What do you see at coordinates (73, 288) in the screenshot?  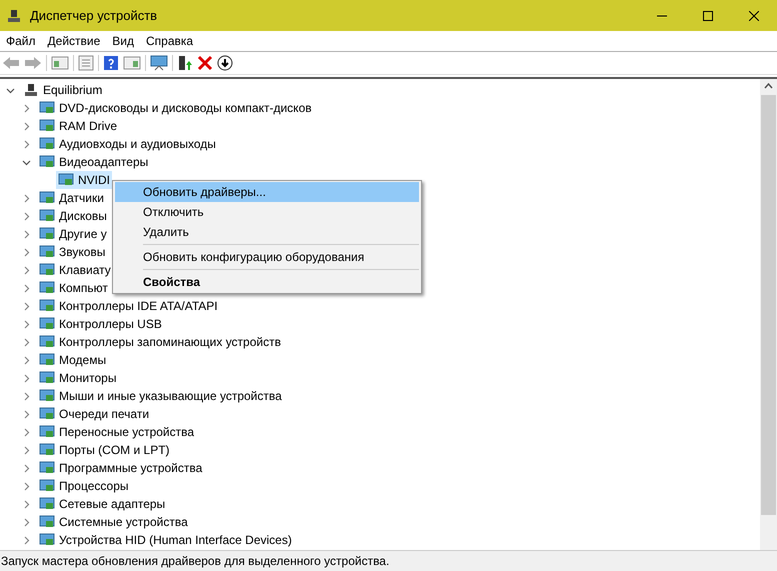 I see `tree-item: Компьют` at bounding box center [73, 288].